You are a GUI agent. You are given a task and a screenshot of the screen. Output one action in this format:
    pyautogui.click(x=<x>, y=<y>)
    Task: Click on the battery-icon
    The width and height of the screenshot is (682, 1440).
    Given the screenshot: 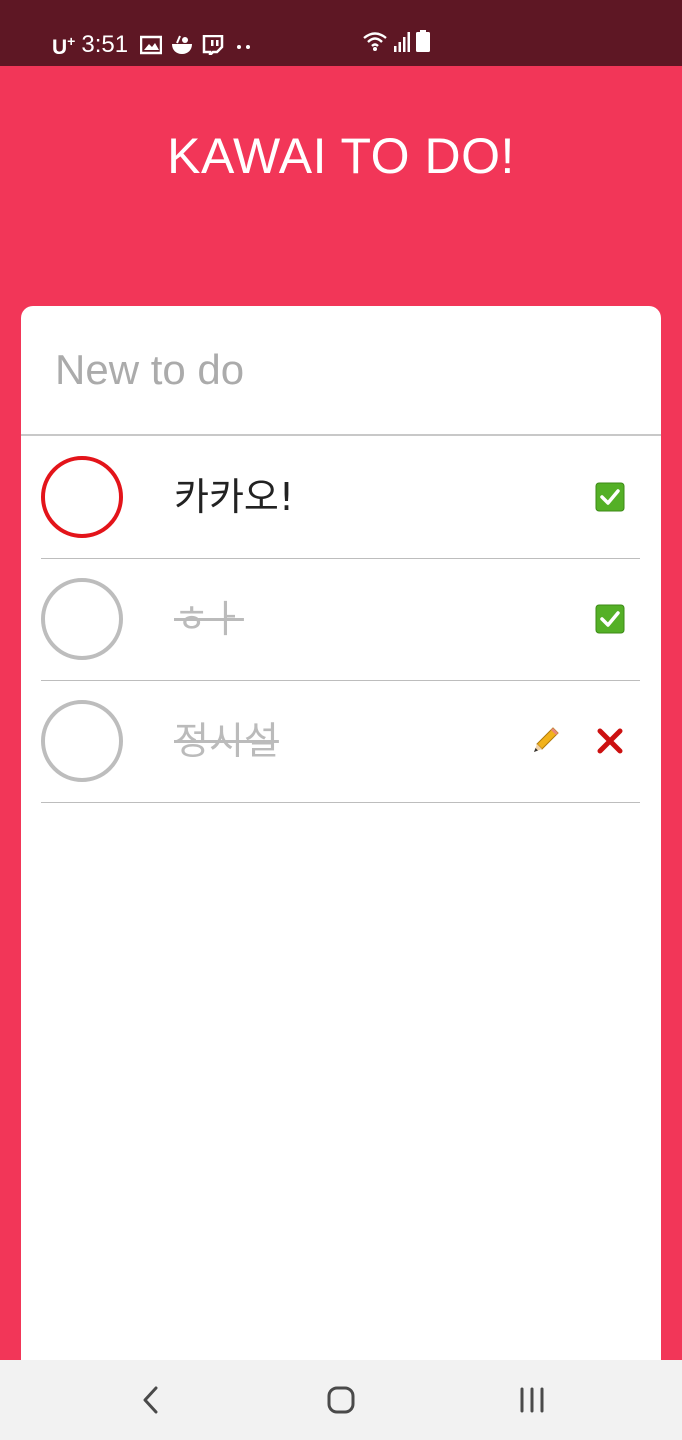 What is the action you would take?
    pyautogui.click(x=423, y=41)
    